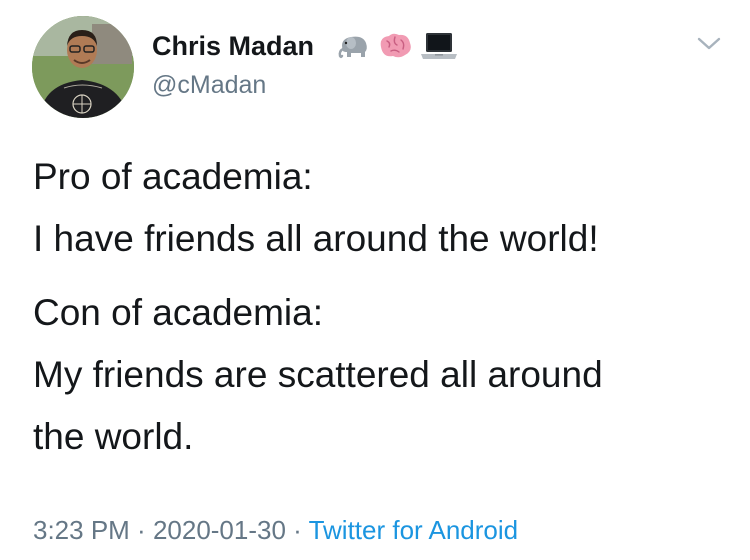 This screenshot has width=750, height=560. I want to click on tweet-text-line: I have friends all around the world!, so click(316, 238).